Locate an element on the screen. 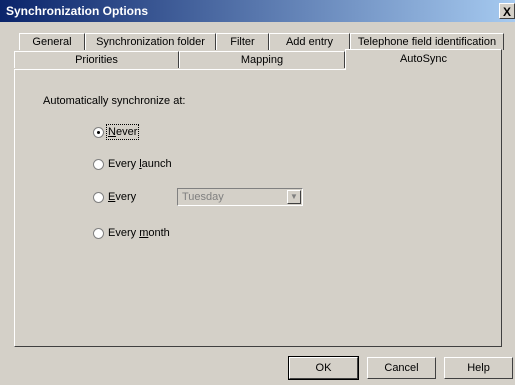 This screenshot has height=385, width=515. weekday-select: Tuesday ▼ is located at coordinates (240, 197).